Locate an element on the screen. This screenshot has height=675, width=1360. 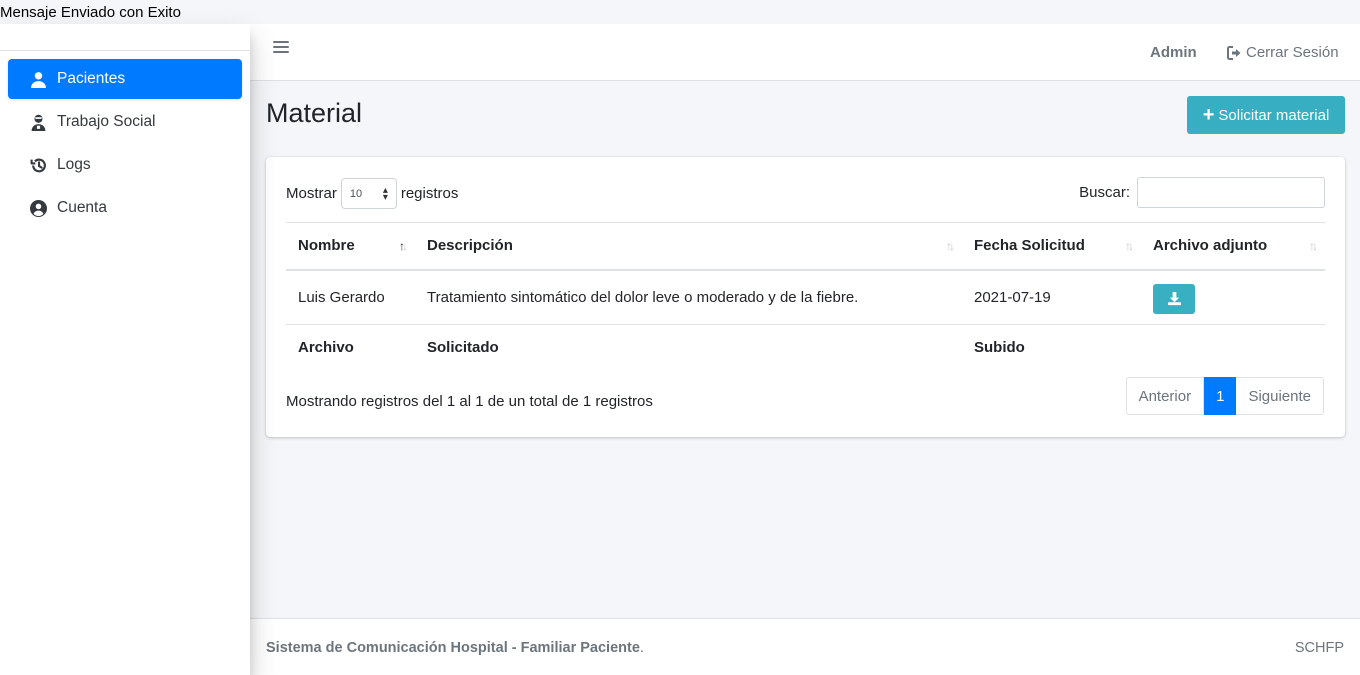
column-header-fecha: Fecha Solicitud ↑↓ is located at coordinates (1051, 246).